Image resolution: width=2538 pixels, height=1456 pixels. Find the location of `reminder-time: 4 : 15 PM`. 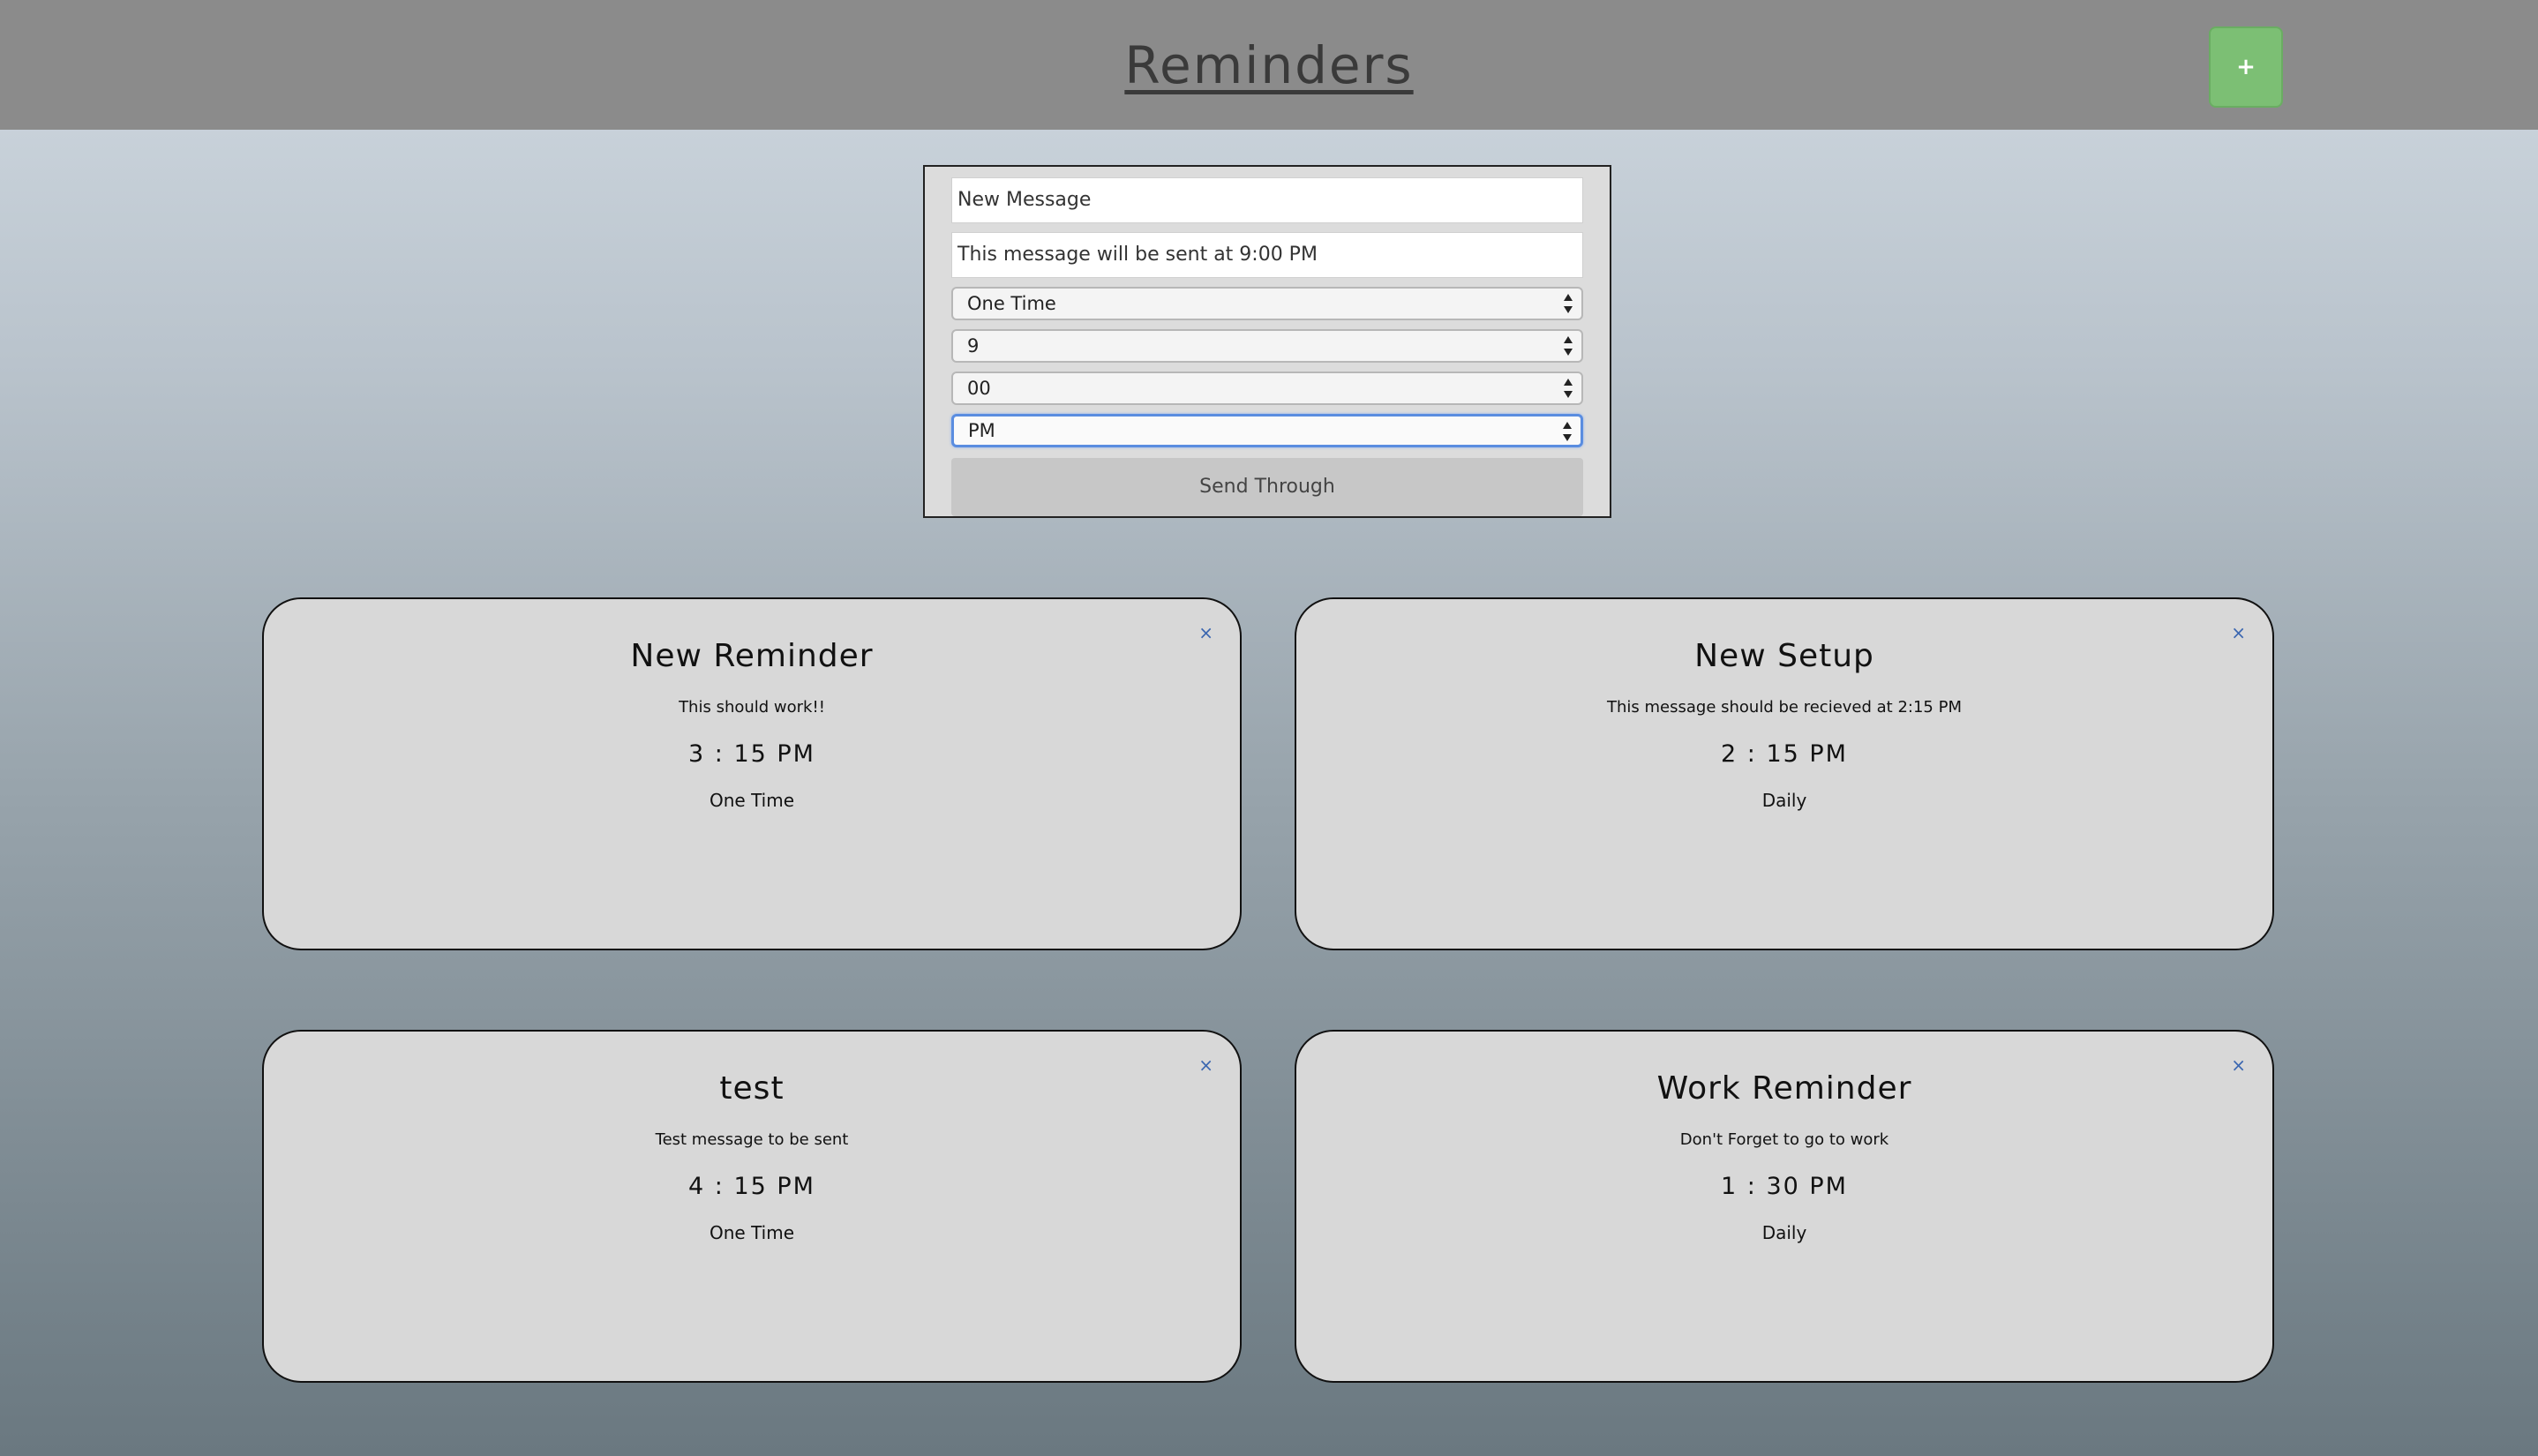

reminder-time: 4 : 15 PM is located at coordinates (751, 1186).